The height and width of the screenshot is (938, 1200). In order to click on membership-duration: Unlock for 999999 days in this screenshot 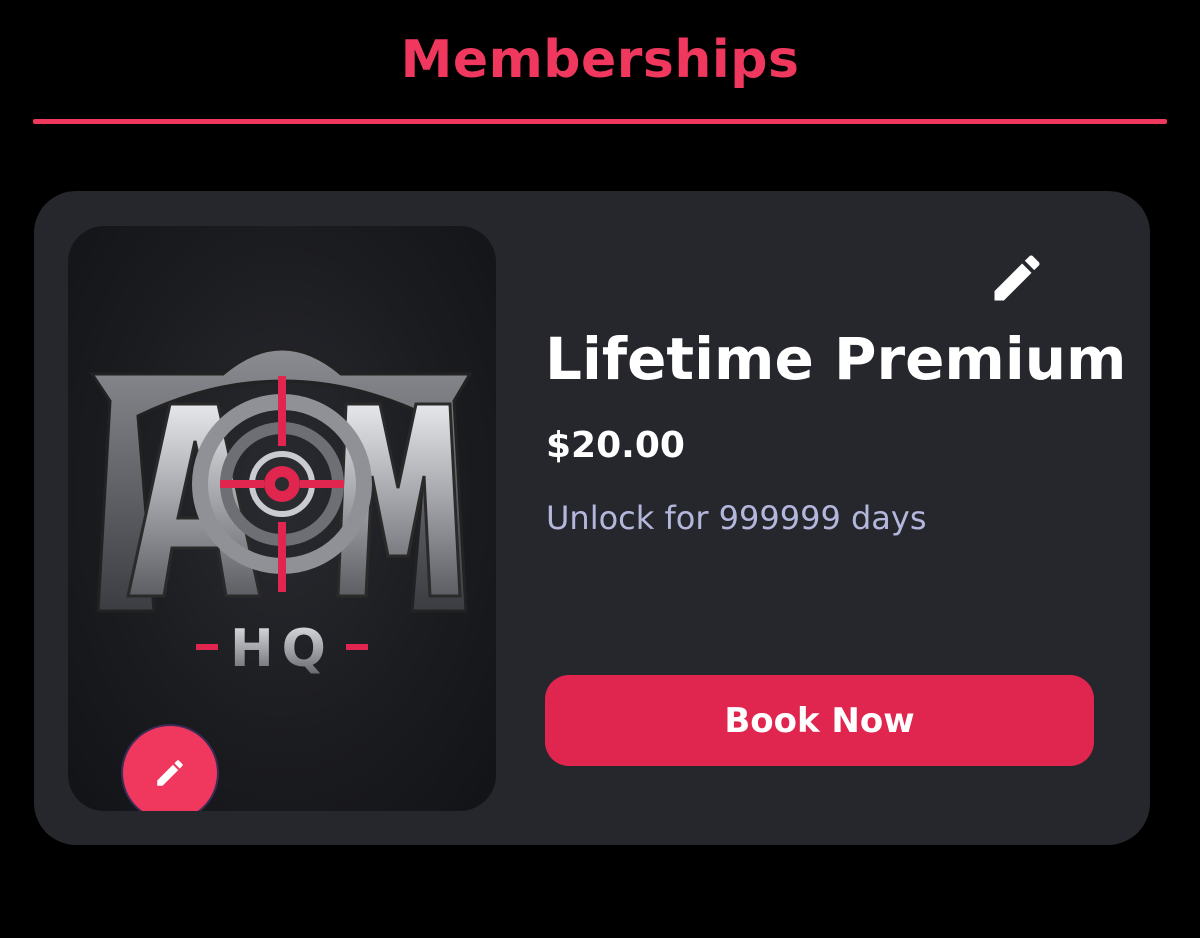, I will do `click(736, 518)`.